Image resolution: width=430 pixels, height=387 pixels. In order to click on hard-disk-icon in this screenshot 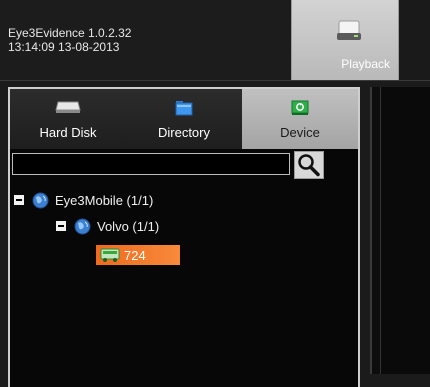, I will do `click(68, 109)`.